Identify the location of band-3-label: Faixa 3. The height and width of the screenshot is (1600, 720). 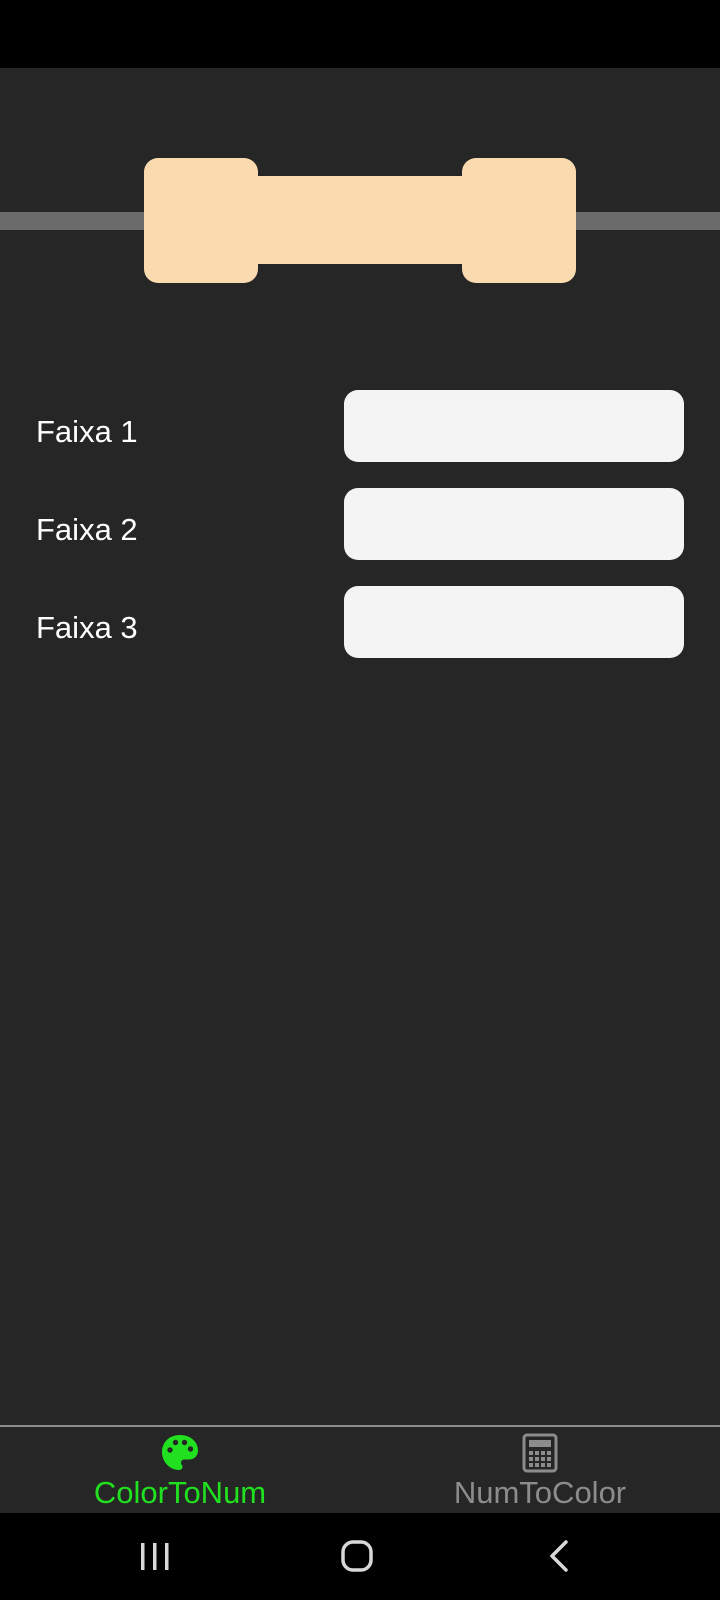
(87, 627).